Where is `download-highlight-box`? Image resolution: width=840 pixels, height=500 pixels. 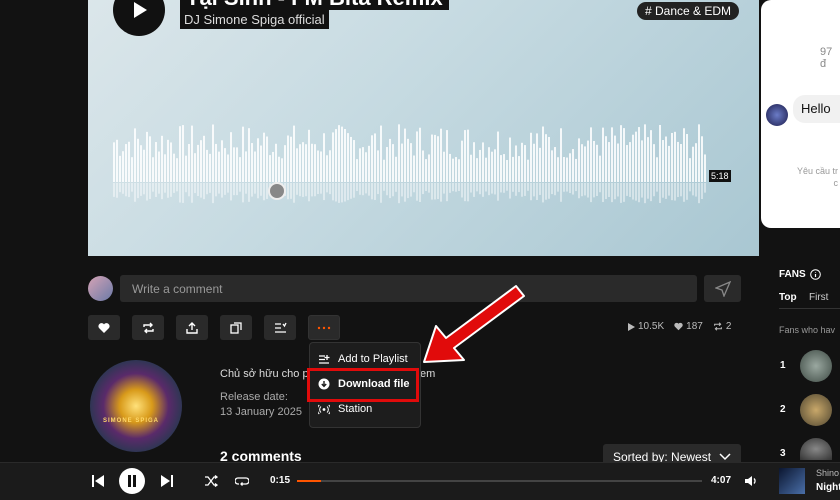
download-highlight-box is located at coordinates (363, 385).